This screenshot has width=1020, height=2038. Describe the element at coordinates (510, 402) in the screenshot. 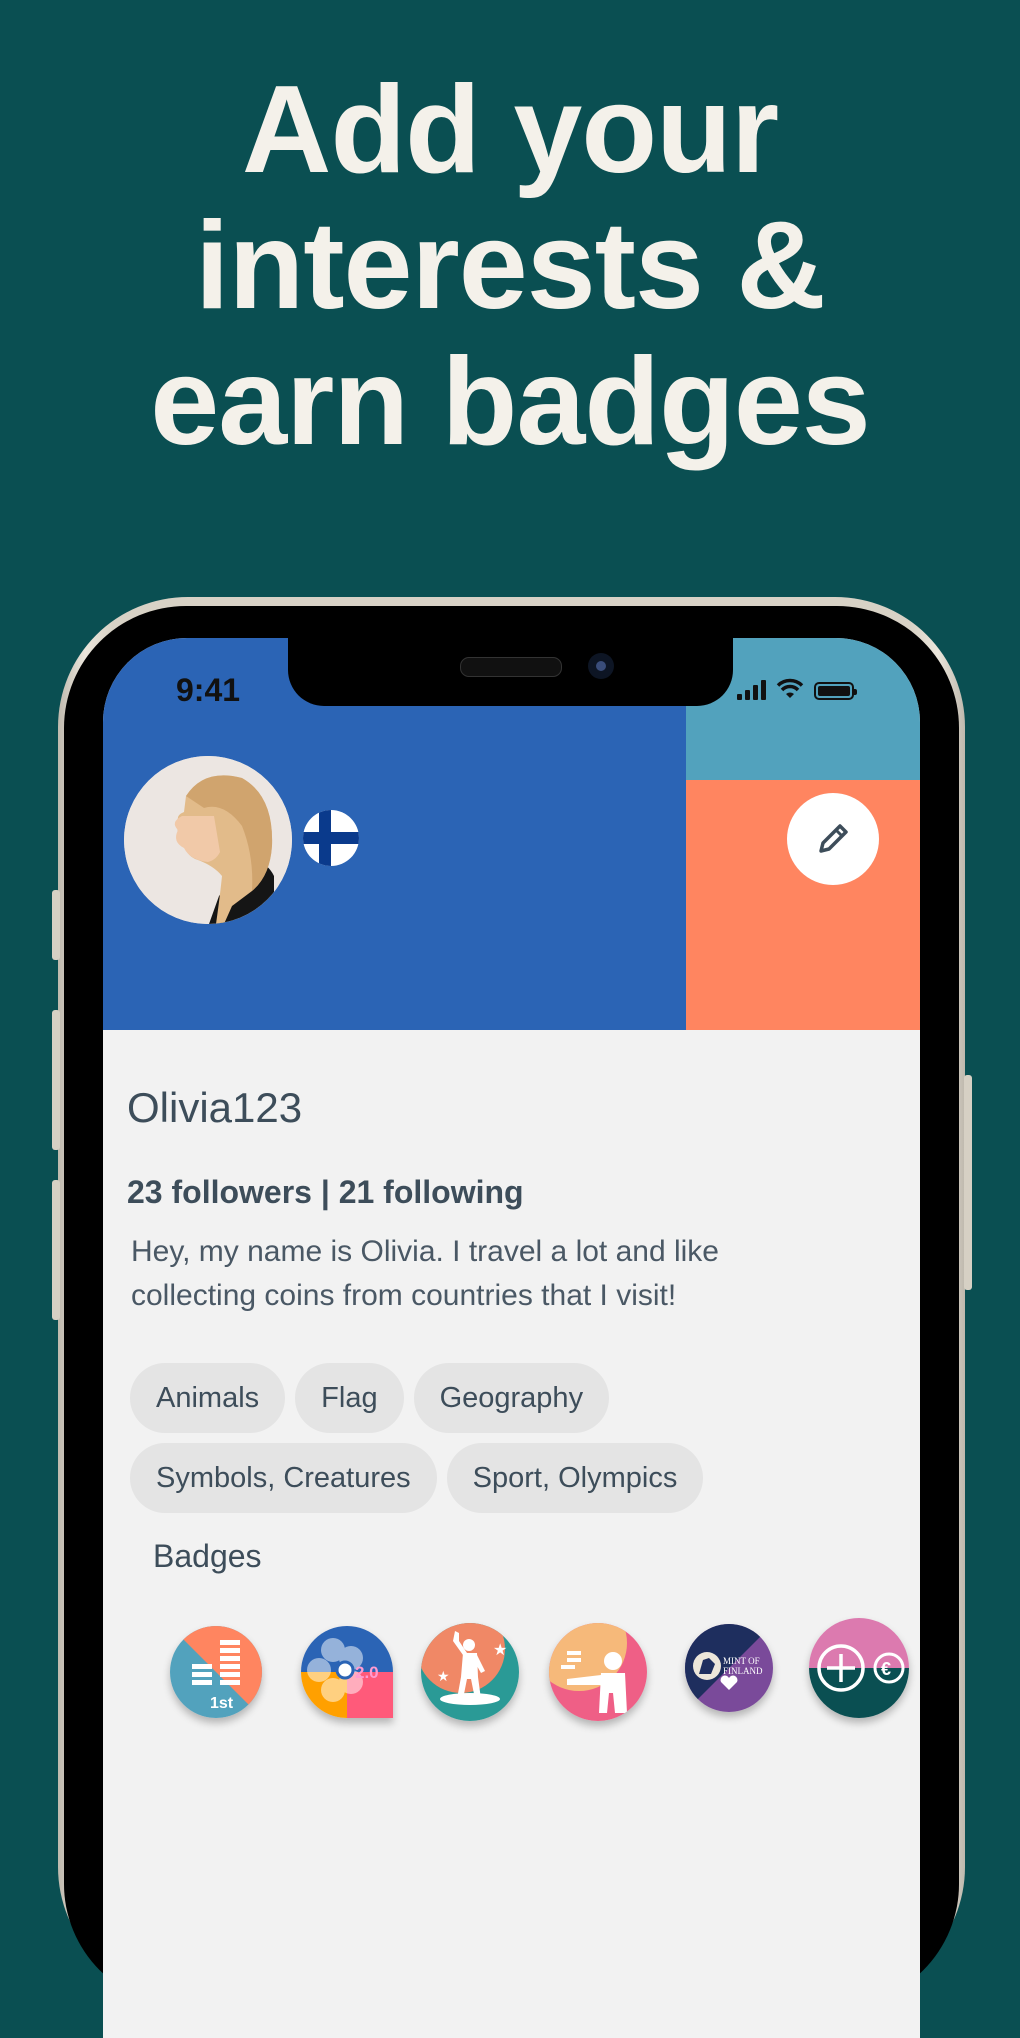

I see `headline-line-3: earn badges` at that location.